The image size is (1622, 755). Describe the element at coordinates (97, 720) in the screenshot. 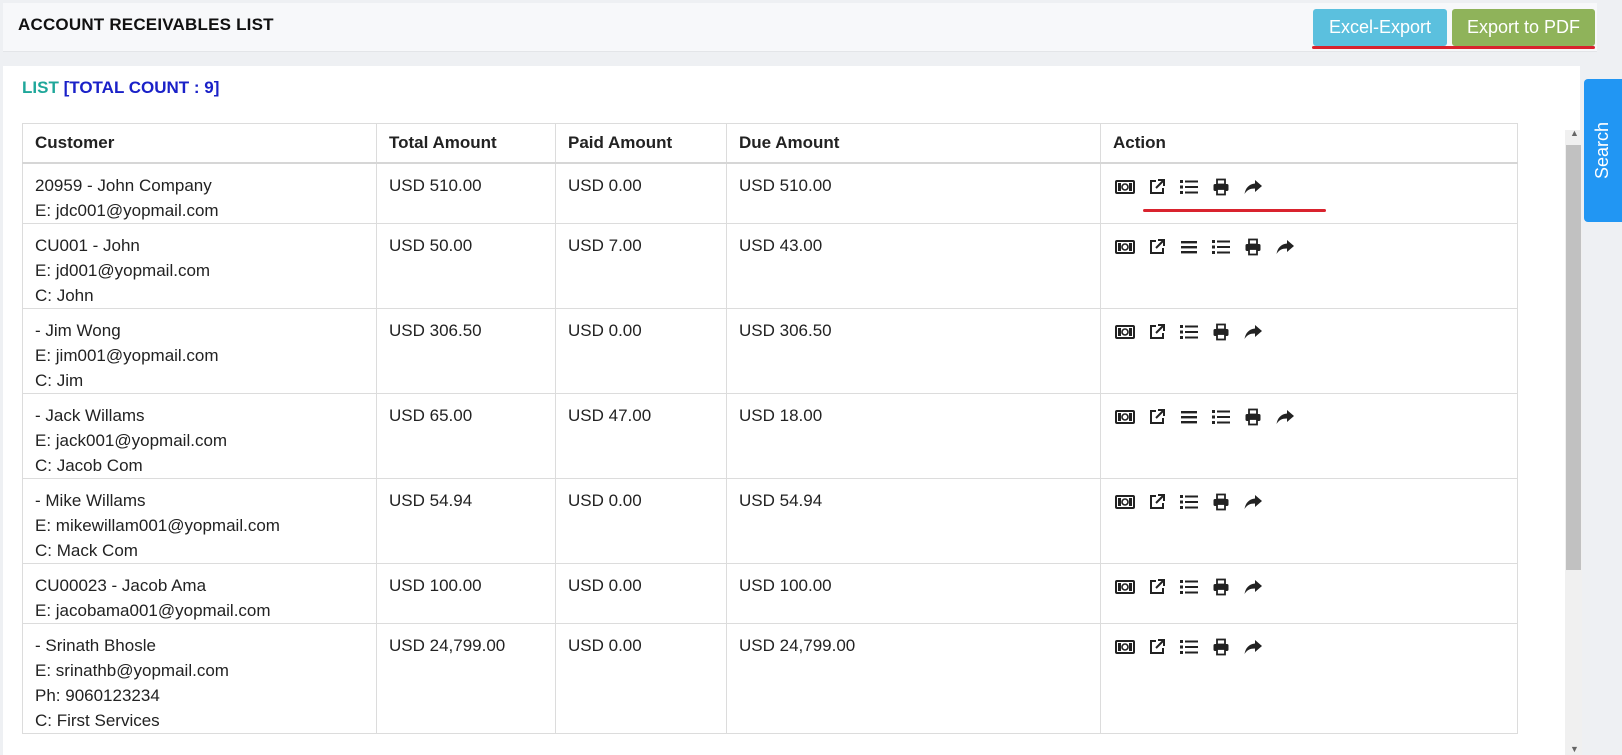

I see `customer-line: C: First Services` at that location.